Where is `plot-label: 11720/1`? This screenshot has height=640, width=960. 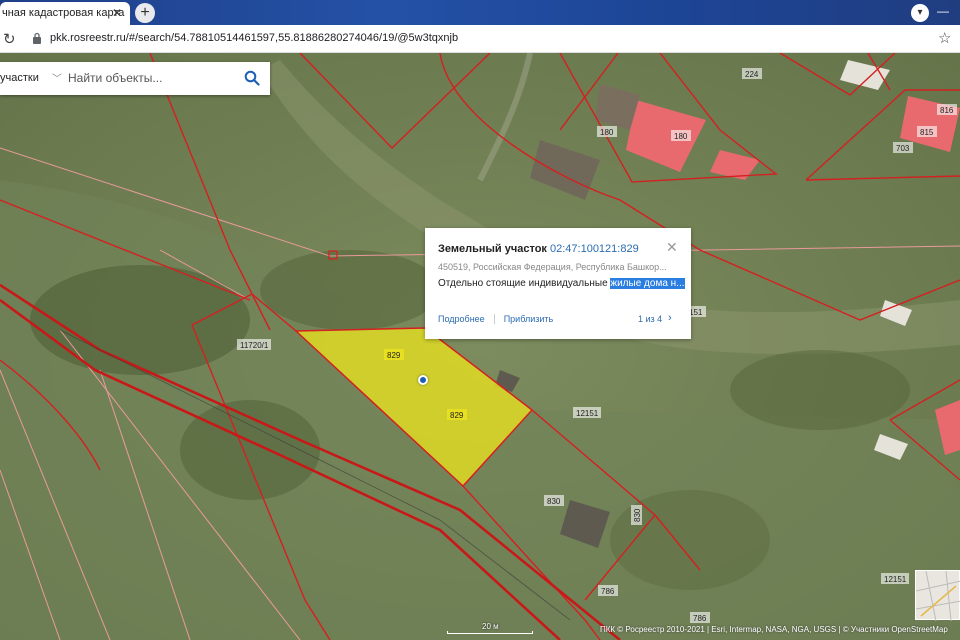 plot-label: 11720/1 is located at coordinates (254, 345).